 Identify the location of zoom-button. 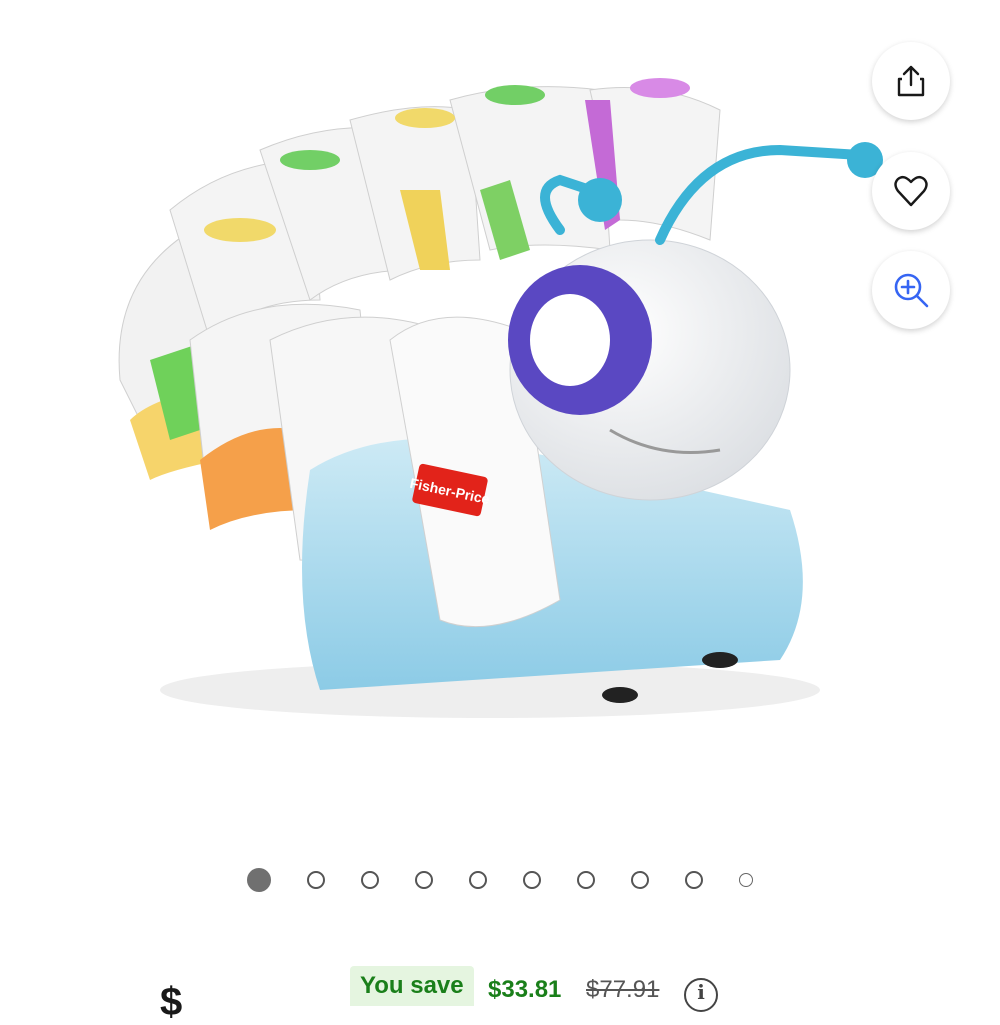
(911, 290).